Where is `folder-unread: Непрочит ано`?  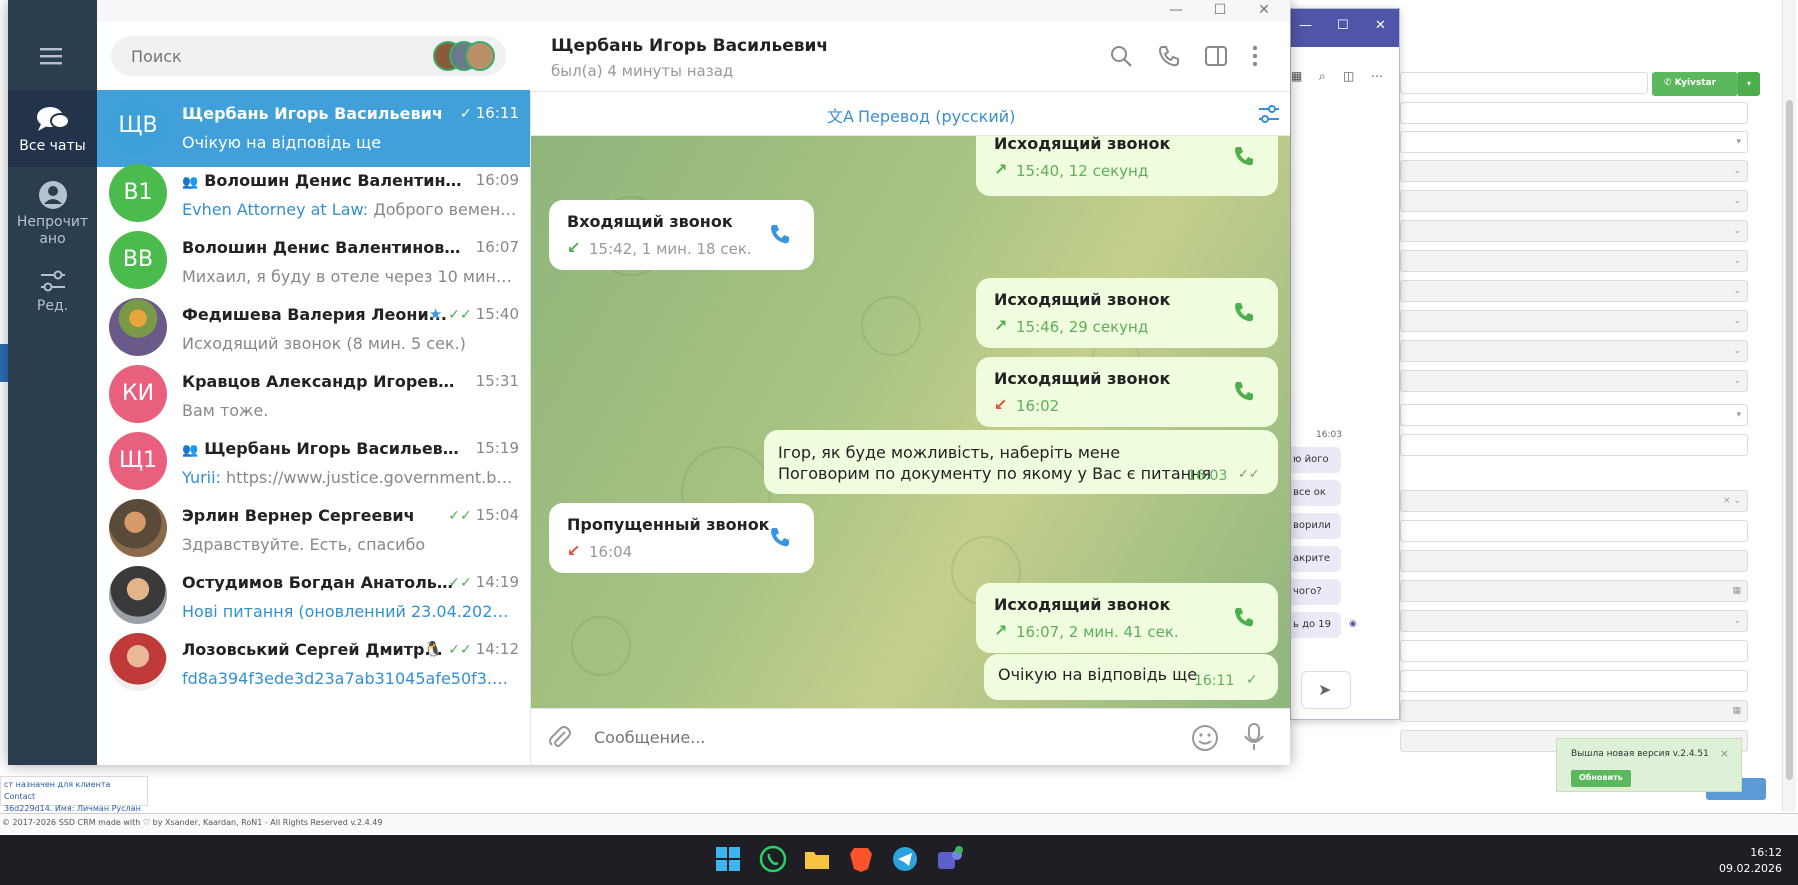
folder-unread: Непрочит ано is located at coordinates (52, 218).